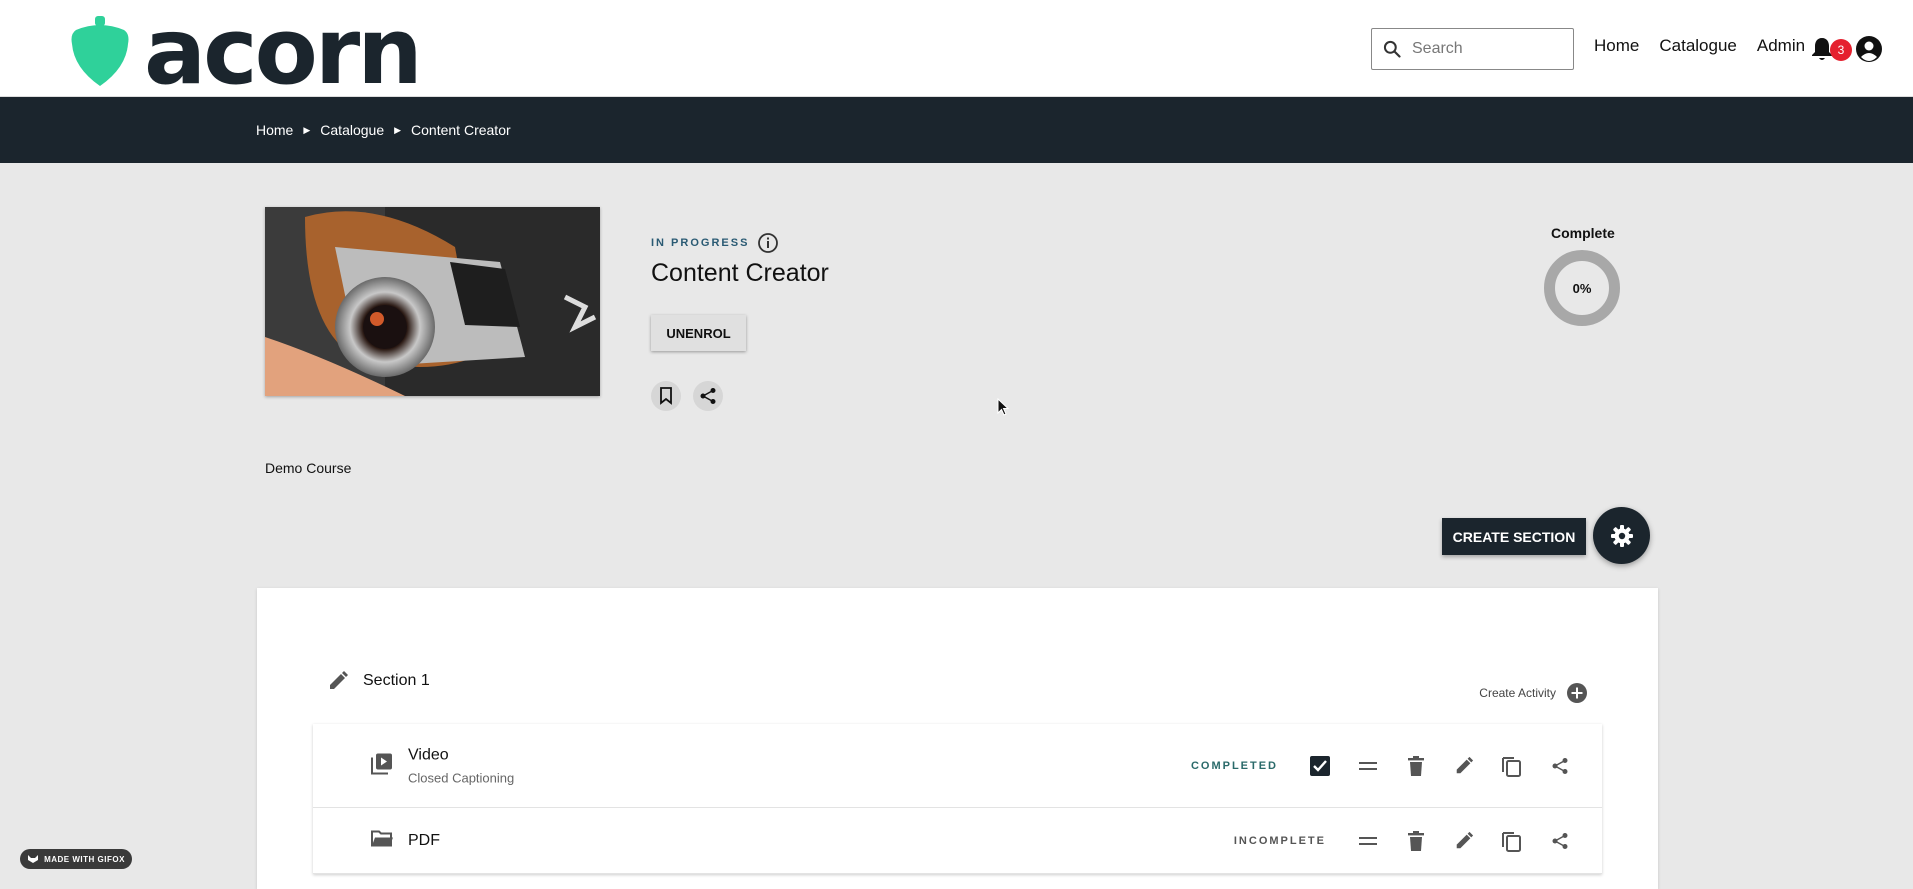  I want to click on search-input, so click(1487, 49).